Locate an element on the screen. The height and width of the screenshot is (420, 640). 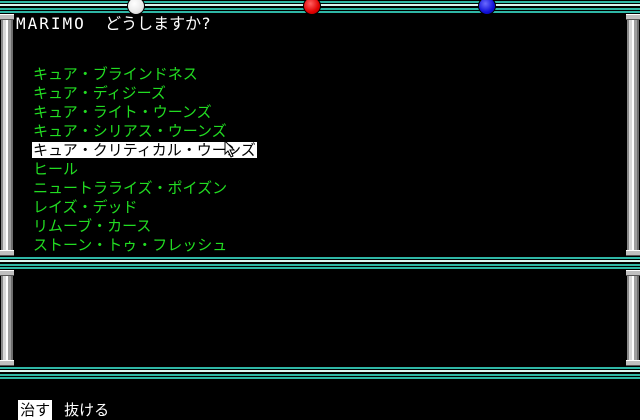
spell-label: キュア・ライト・ウーンズ is located at coordinates (122, 112).